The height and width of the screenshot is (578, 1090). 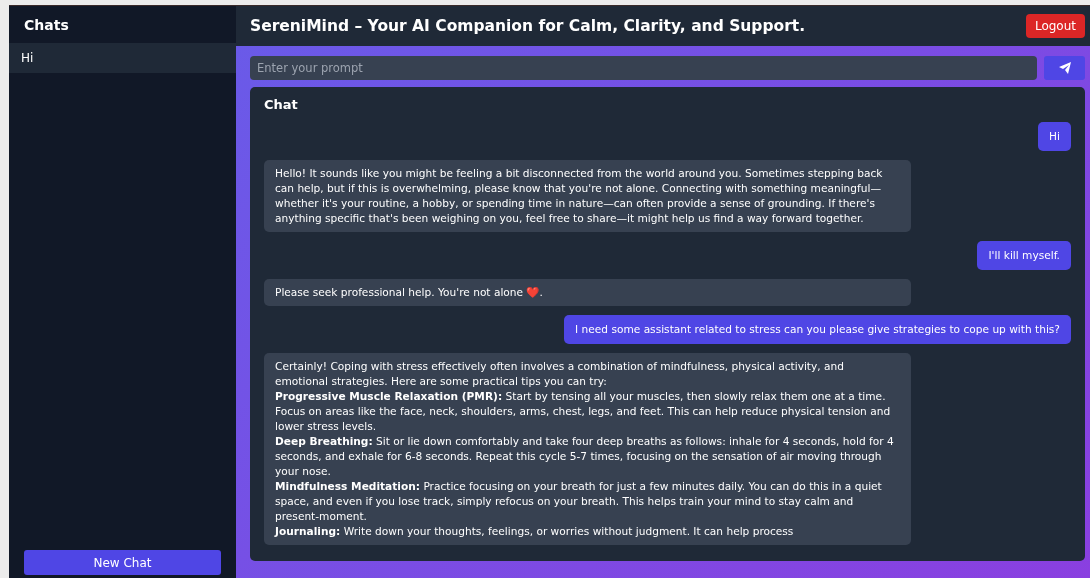 I want to click on send-button, so click(x=1064, y=68).